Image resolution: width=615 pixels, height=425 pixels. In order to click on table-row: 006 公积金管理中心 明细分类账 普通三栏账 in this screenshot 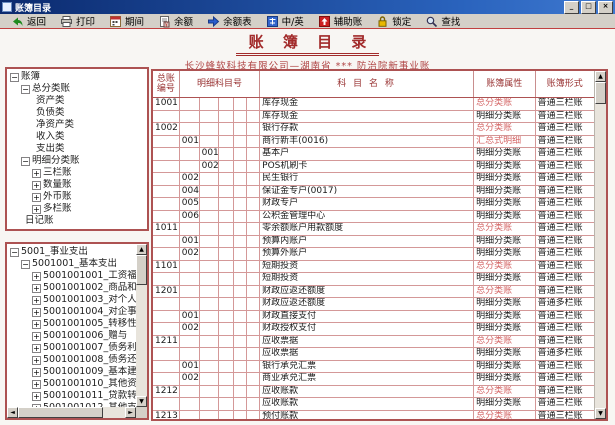, I will do `click(373, 216)`.